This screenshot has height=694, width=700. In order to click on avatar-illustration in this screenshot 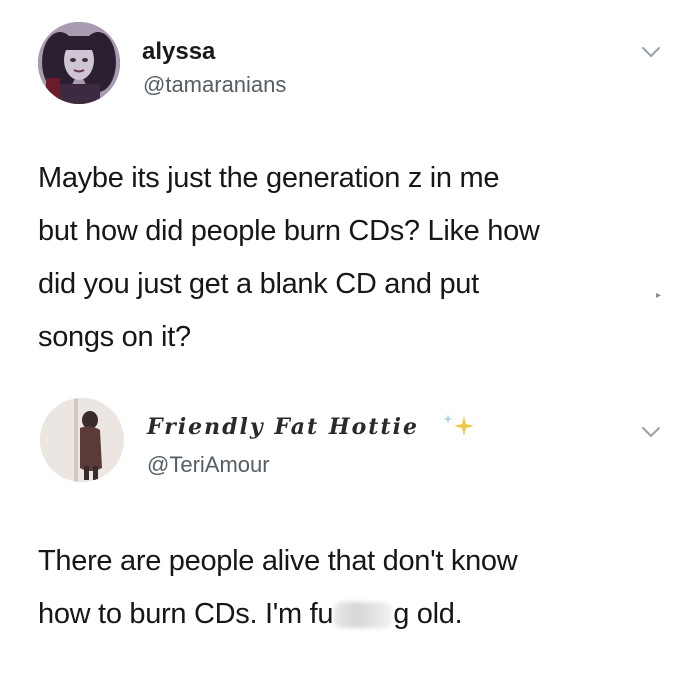, I will do `click(79, 63)`.